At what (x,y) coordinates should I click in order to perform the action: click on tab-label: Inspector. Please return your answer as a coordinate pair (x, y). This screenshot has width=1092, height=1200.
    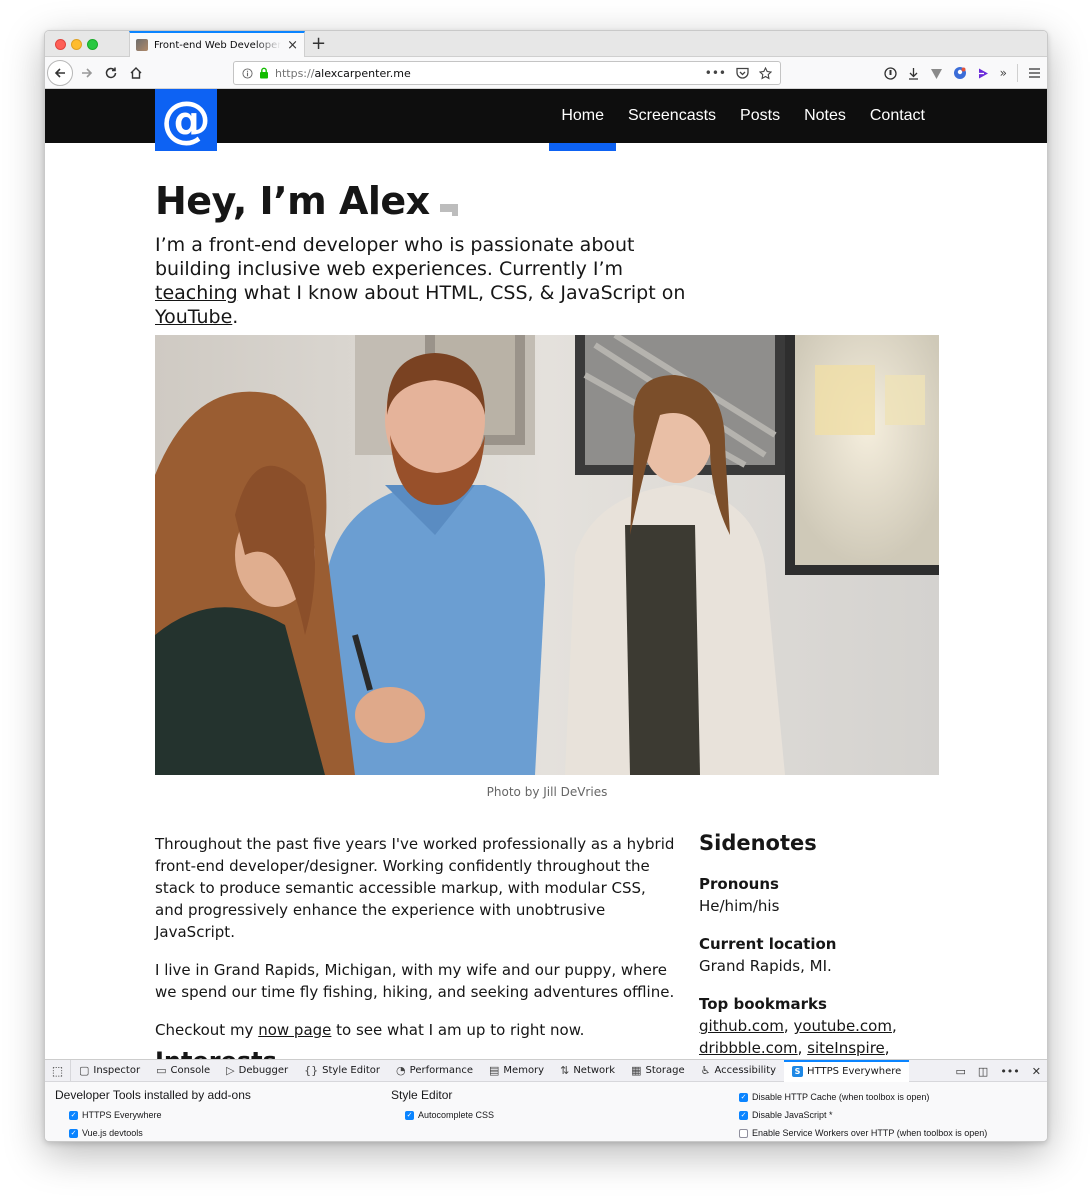
    Looking at the image, I should click on (117, 1070).